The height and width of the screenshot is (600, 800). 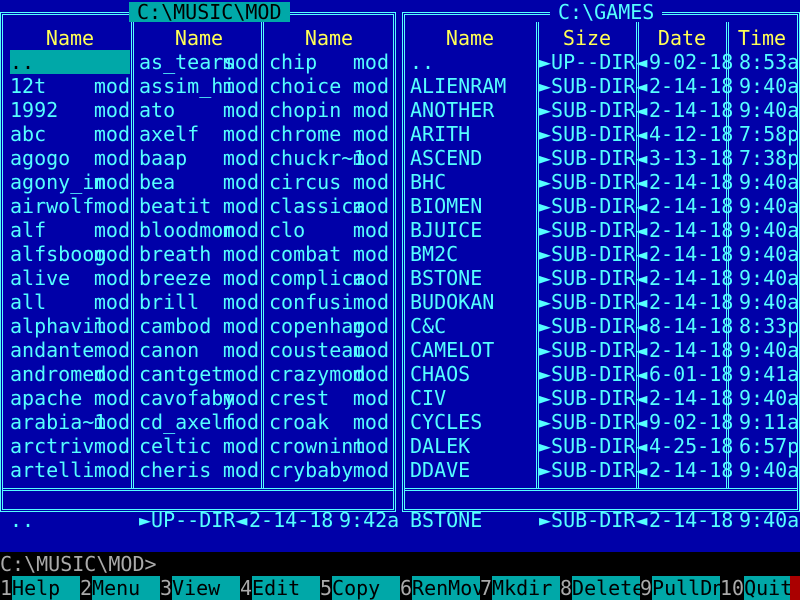 I want to click on file-item: axelf mod, so click(x=199, y=134).